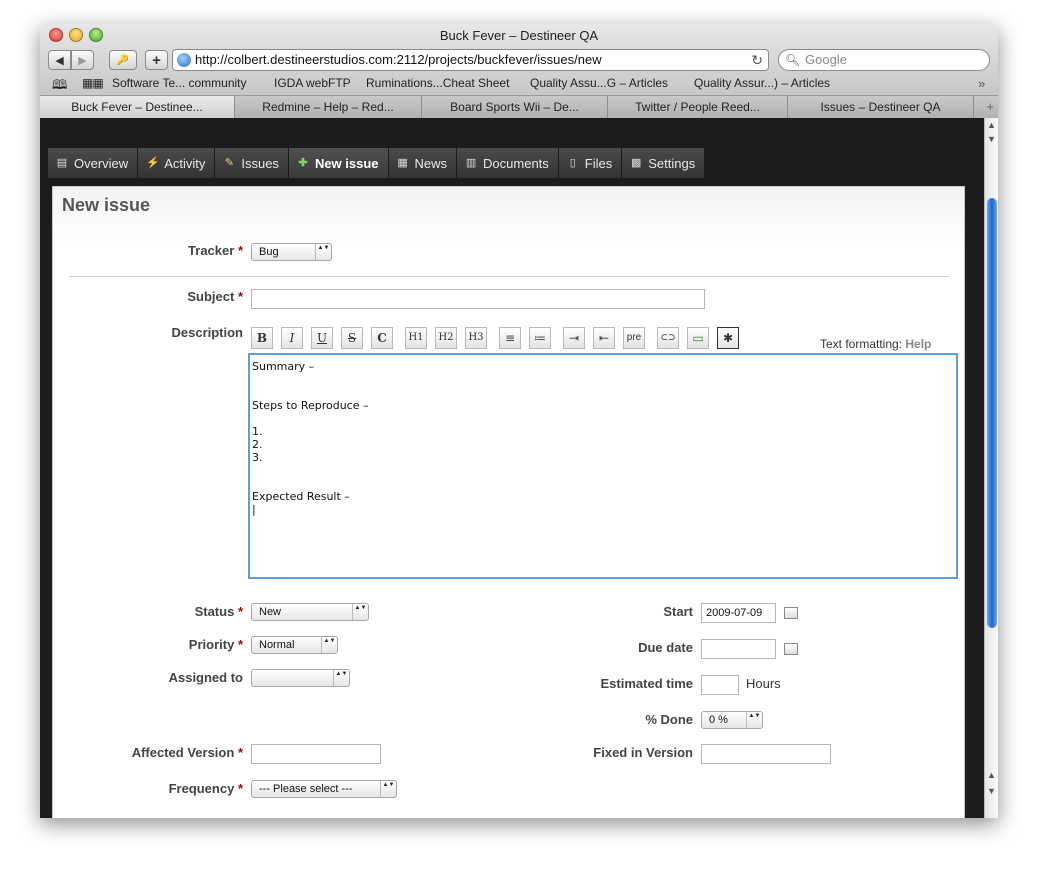  What do you see at coordinates (678, 611) in the screenshot?
I see `start-label: Start` at bounding box center [678, 611].